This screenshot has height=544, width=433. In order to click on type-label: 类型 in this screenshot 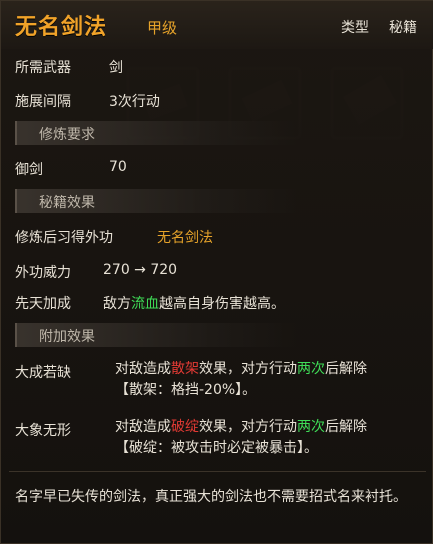, I will do `click(355, 28)`.